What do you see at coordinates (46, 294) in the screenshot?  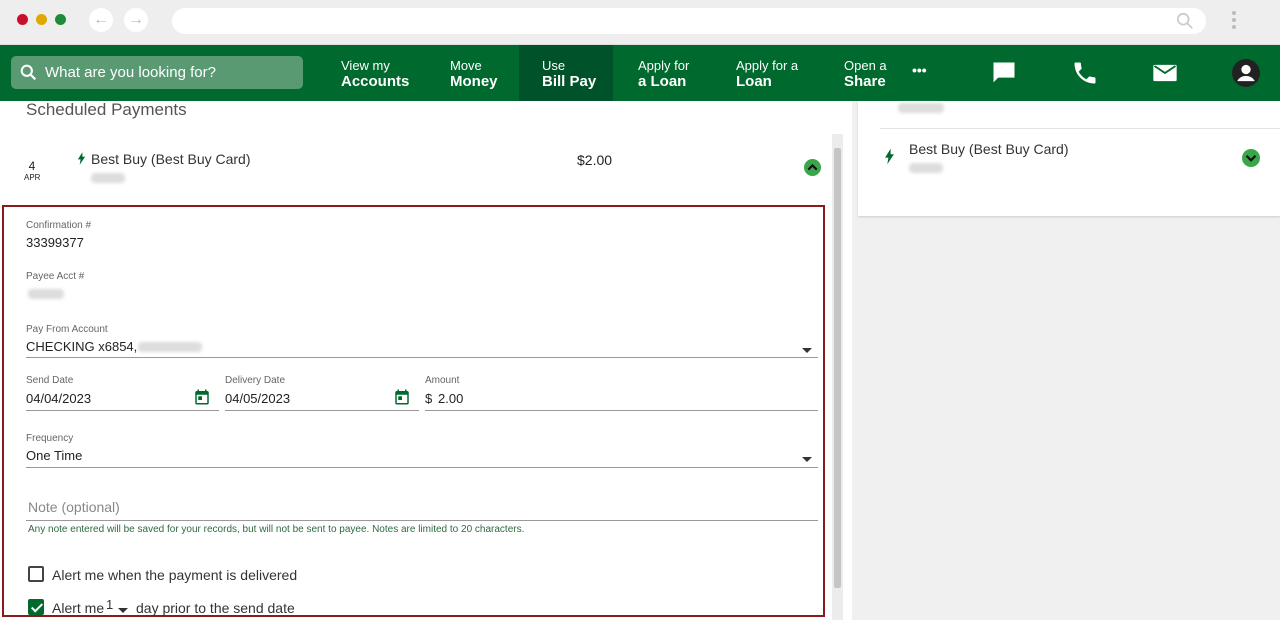 I see `redacted-payee-acct` at bounding box center [46, 294].